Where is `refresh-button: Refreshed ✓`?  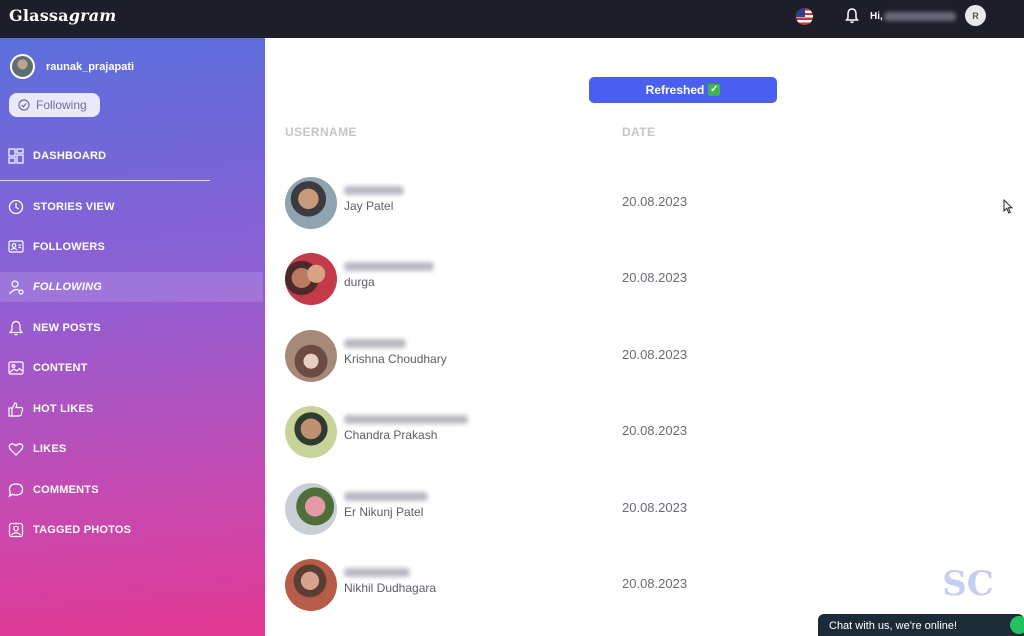
refresh-button: Refreshed ✓ is located at coordinates (683, 90).